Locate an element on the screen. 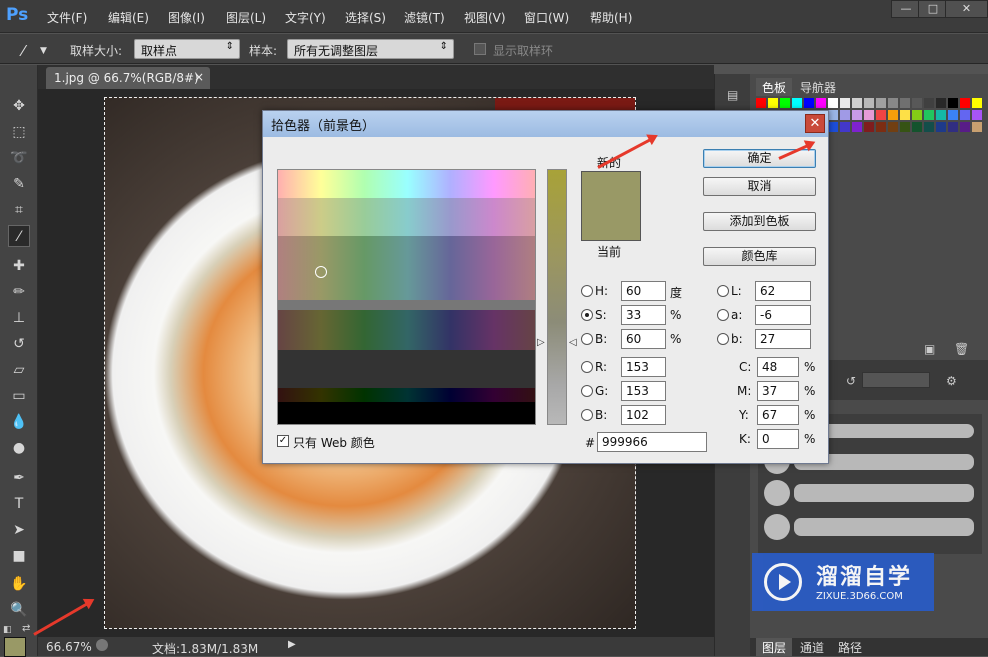 This screenshot has height=657, width=988. brush-stroke is located at coordinates (884, 493).